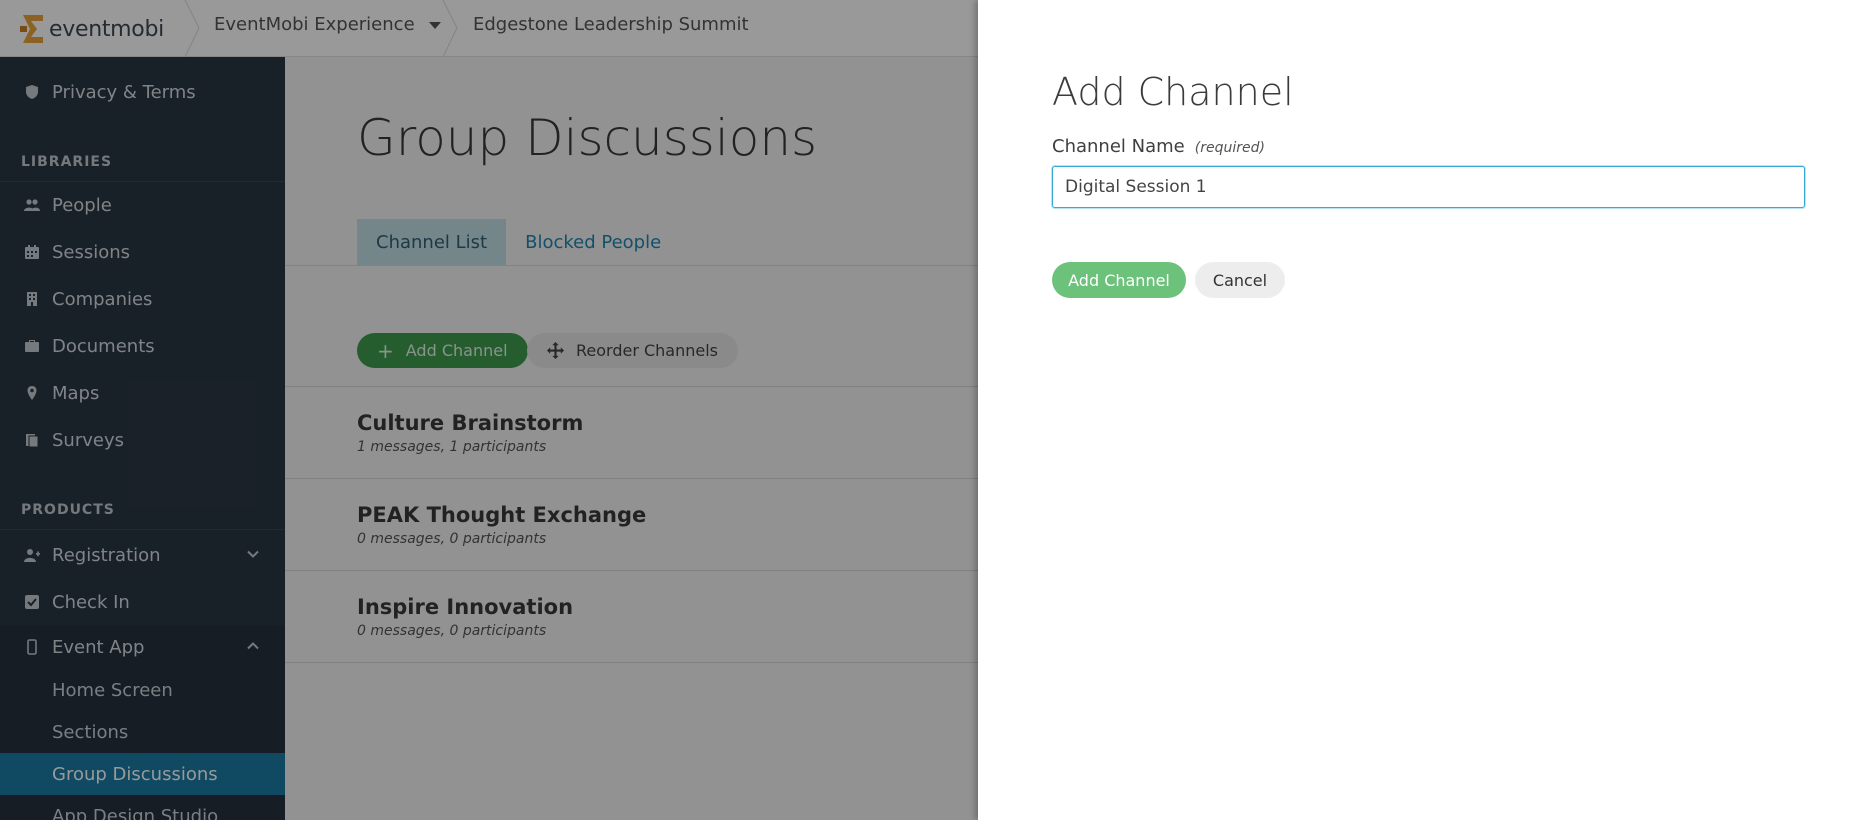  Describe the element at coordinates (1428, 187) in the screenshot. I see `channel-name-input` at that location.